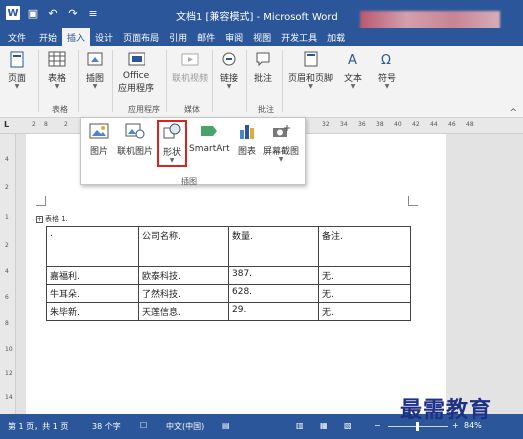 This screenshot has height=439, width=523. Describe the element at coordinates (135, 152) in the screenshot. I see `online-picture-label: 联机图片` at that location.